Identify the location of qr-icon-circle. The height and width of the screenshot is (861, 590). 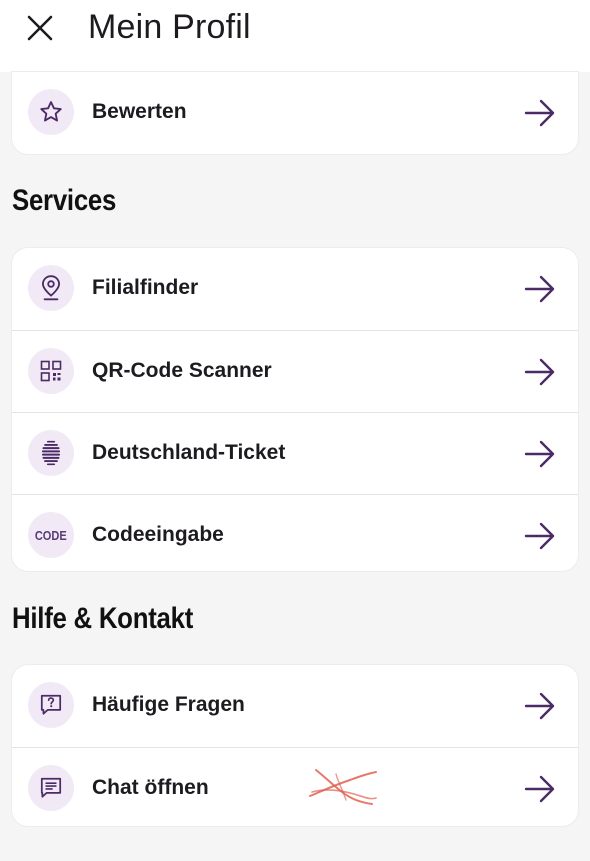
(51, 371).